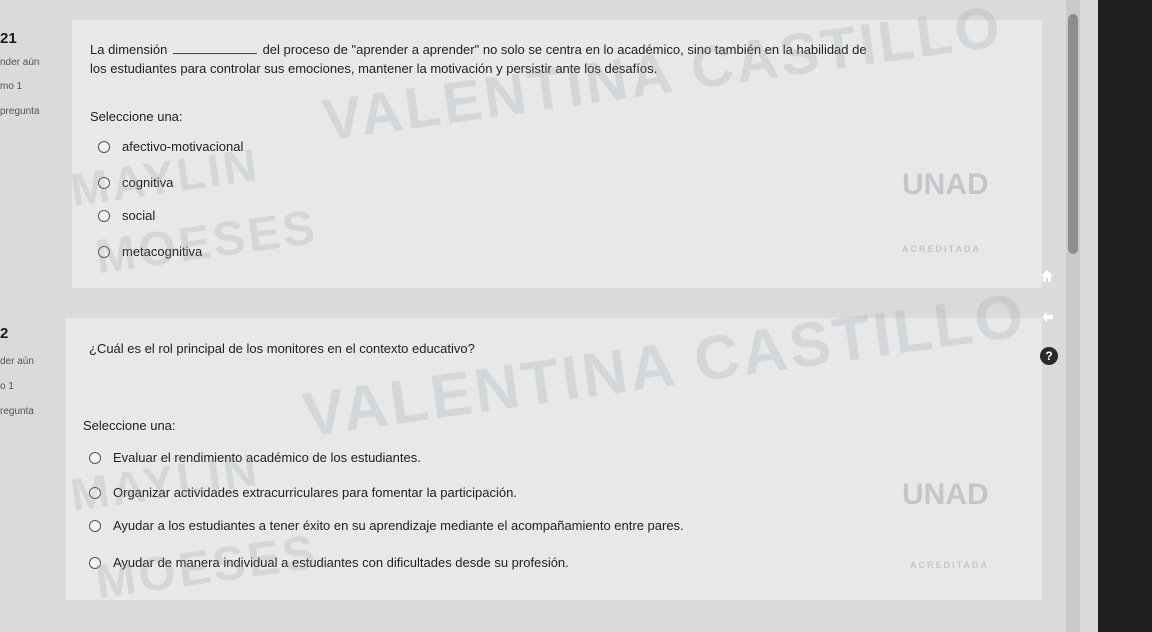 This screenshot has width=1152, height=632. I want to click on answer-option: social, so click(126, 215).